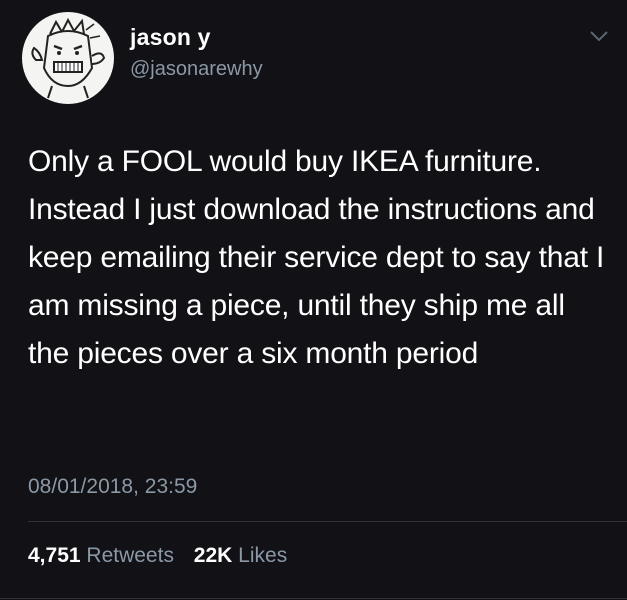  Describe the element at coordinates (54, 555) in the screenshot. I see `retweets-count: 4,751` at that location.